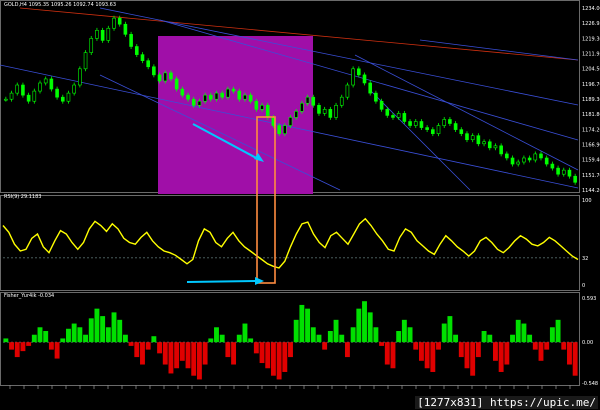 The image size is (600, 410). What do you see at coordinates (506, 402) in the screenshot?
I see `watermark: [1277x831] https://upic.me/` at bounding box center [506, 402].